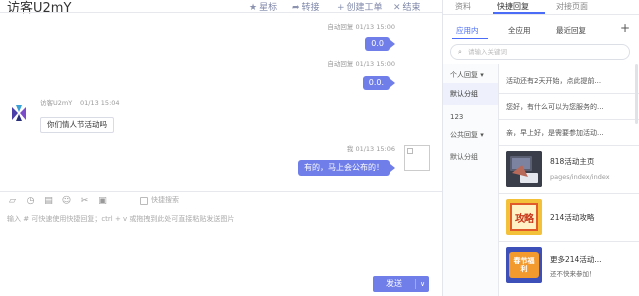 This screenshot has height=296, width=639. What do you see at coordinates (540, 52) in the screenshot?
I see `reply-search-input: ⌕ 请输入关键词` at bounding box center [540, 52].